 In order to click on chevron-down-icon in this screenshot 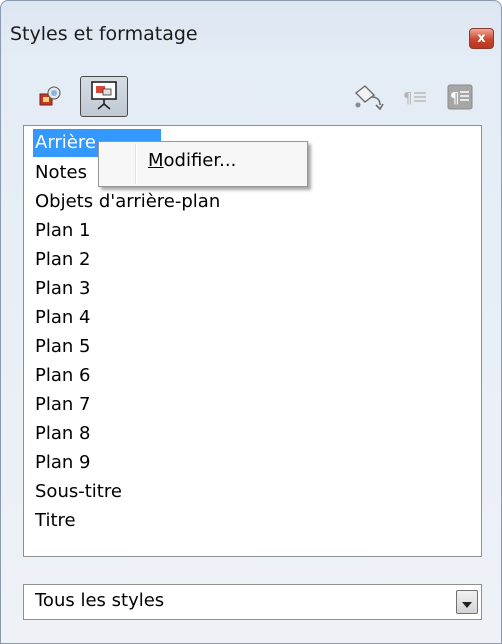, I will do `click(467, 602)`.